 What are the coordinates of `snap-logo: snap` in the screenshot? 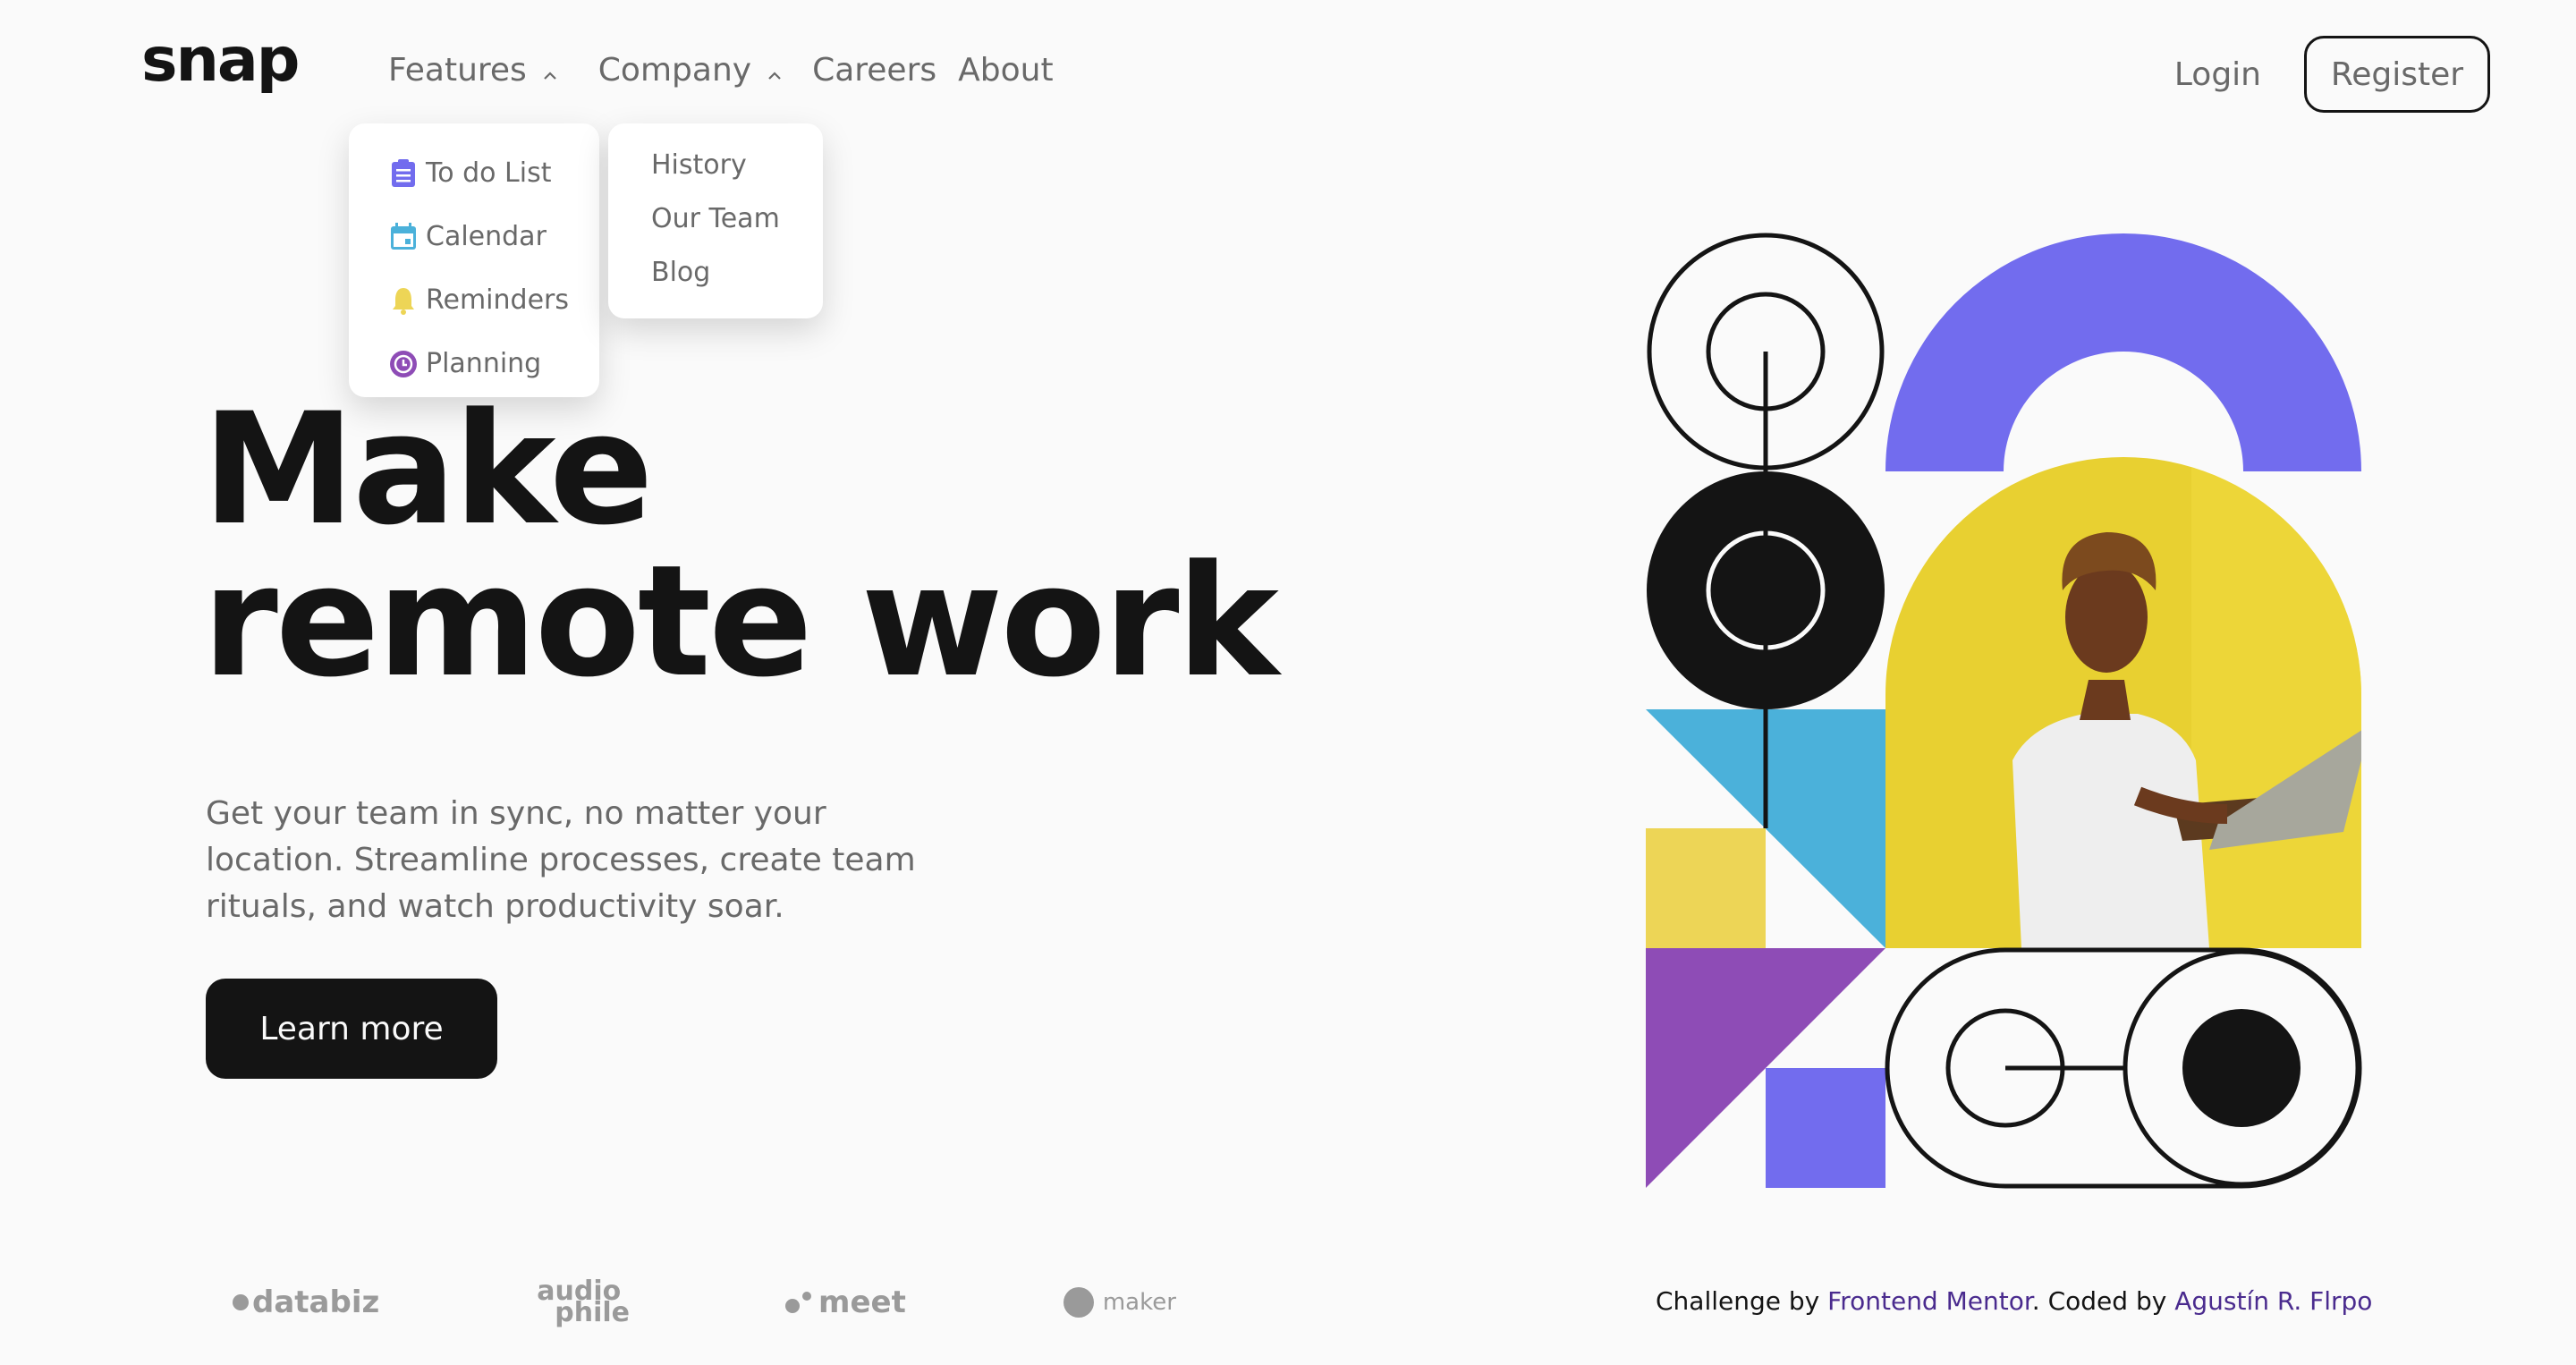 It's located at (220, 60).